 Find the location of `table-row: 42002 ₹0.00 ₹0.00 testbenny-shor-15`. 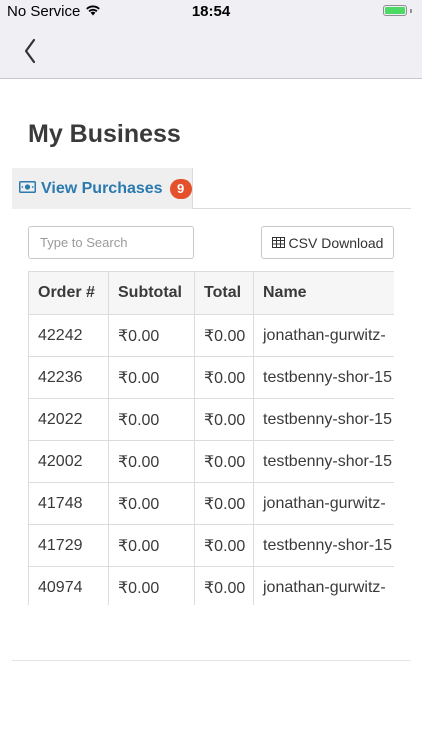

table-row: 42002 ₹0.00 ₹0.00 testbenny-shor-15 is located at coordinates (211, 461).